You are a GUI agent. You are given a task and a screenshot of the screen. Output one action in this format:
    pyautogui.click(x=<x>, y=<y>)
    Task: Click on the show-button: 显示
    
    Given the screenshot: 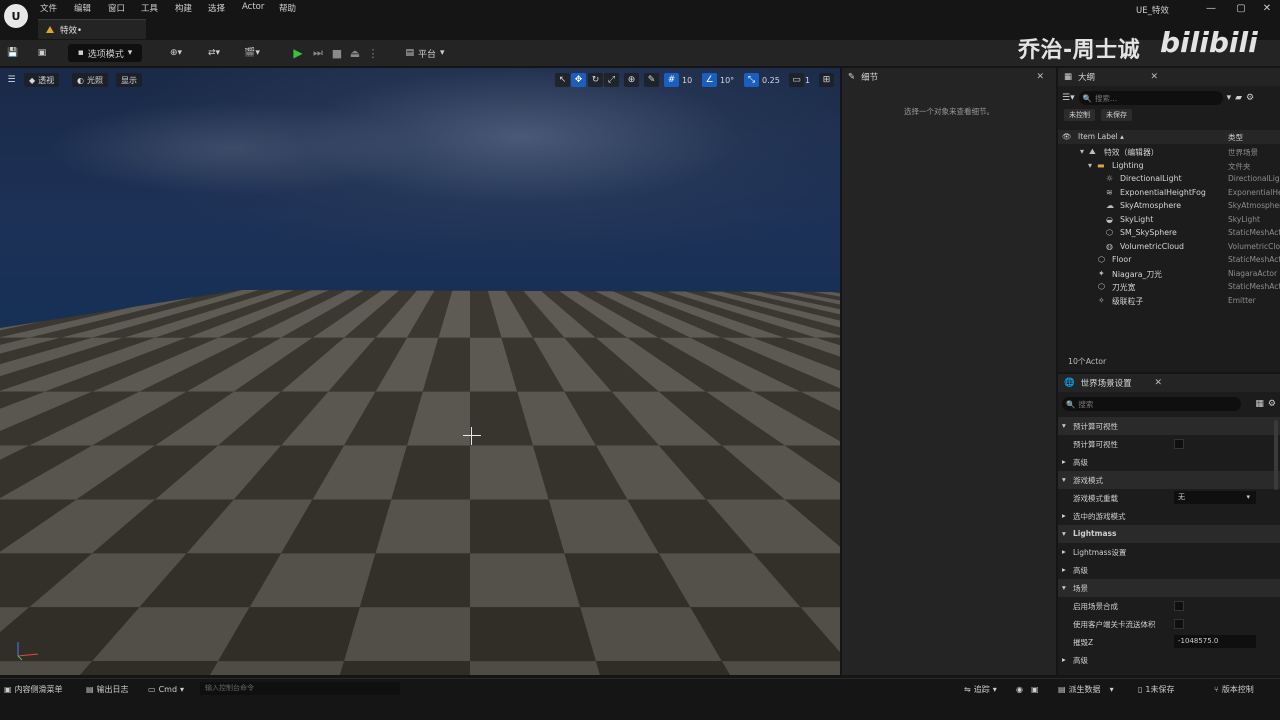 What is the action you would take?
    pyautogui.click(x=129, y=80)
    